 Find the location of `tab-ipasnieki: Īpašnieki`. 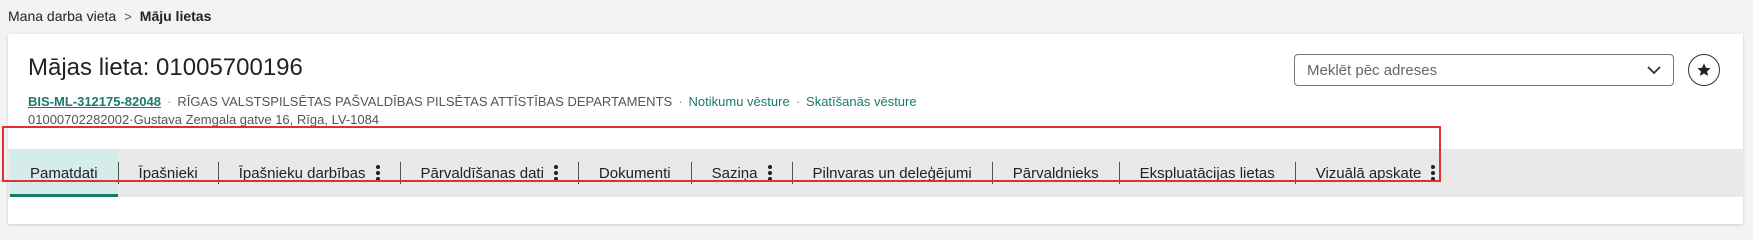

tab-ipasnieki: Īpašnieki is located at coordinates (168, 173).